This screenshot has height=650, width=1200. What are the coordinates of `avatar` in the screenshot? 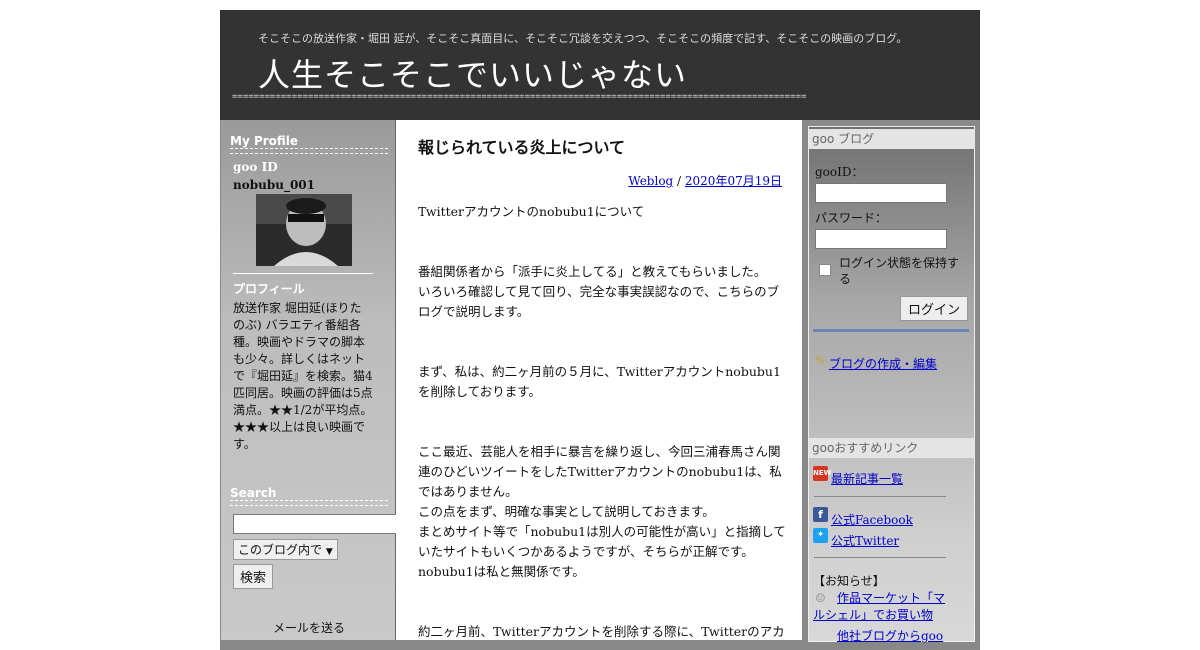 It's located at (304, 230).